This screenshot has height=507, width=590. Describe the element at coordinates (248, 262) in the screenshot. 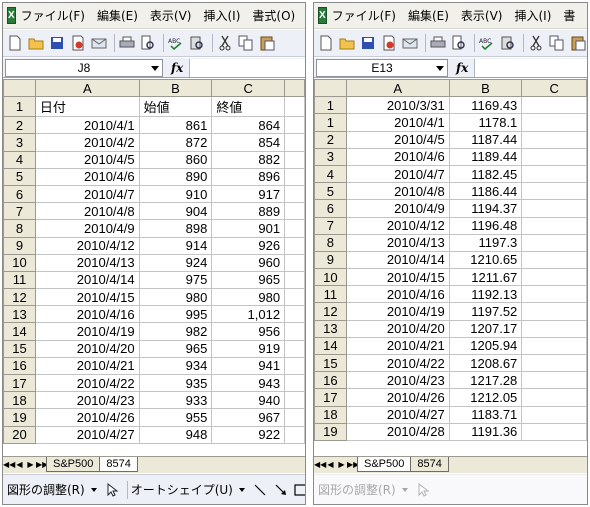

I see `cell-c: 960` at that location.